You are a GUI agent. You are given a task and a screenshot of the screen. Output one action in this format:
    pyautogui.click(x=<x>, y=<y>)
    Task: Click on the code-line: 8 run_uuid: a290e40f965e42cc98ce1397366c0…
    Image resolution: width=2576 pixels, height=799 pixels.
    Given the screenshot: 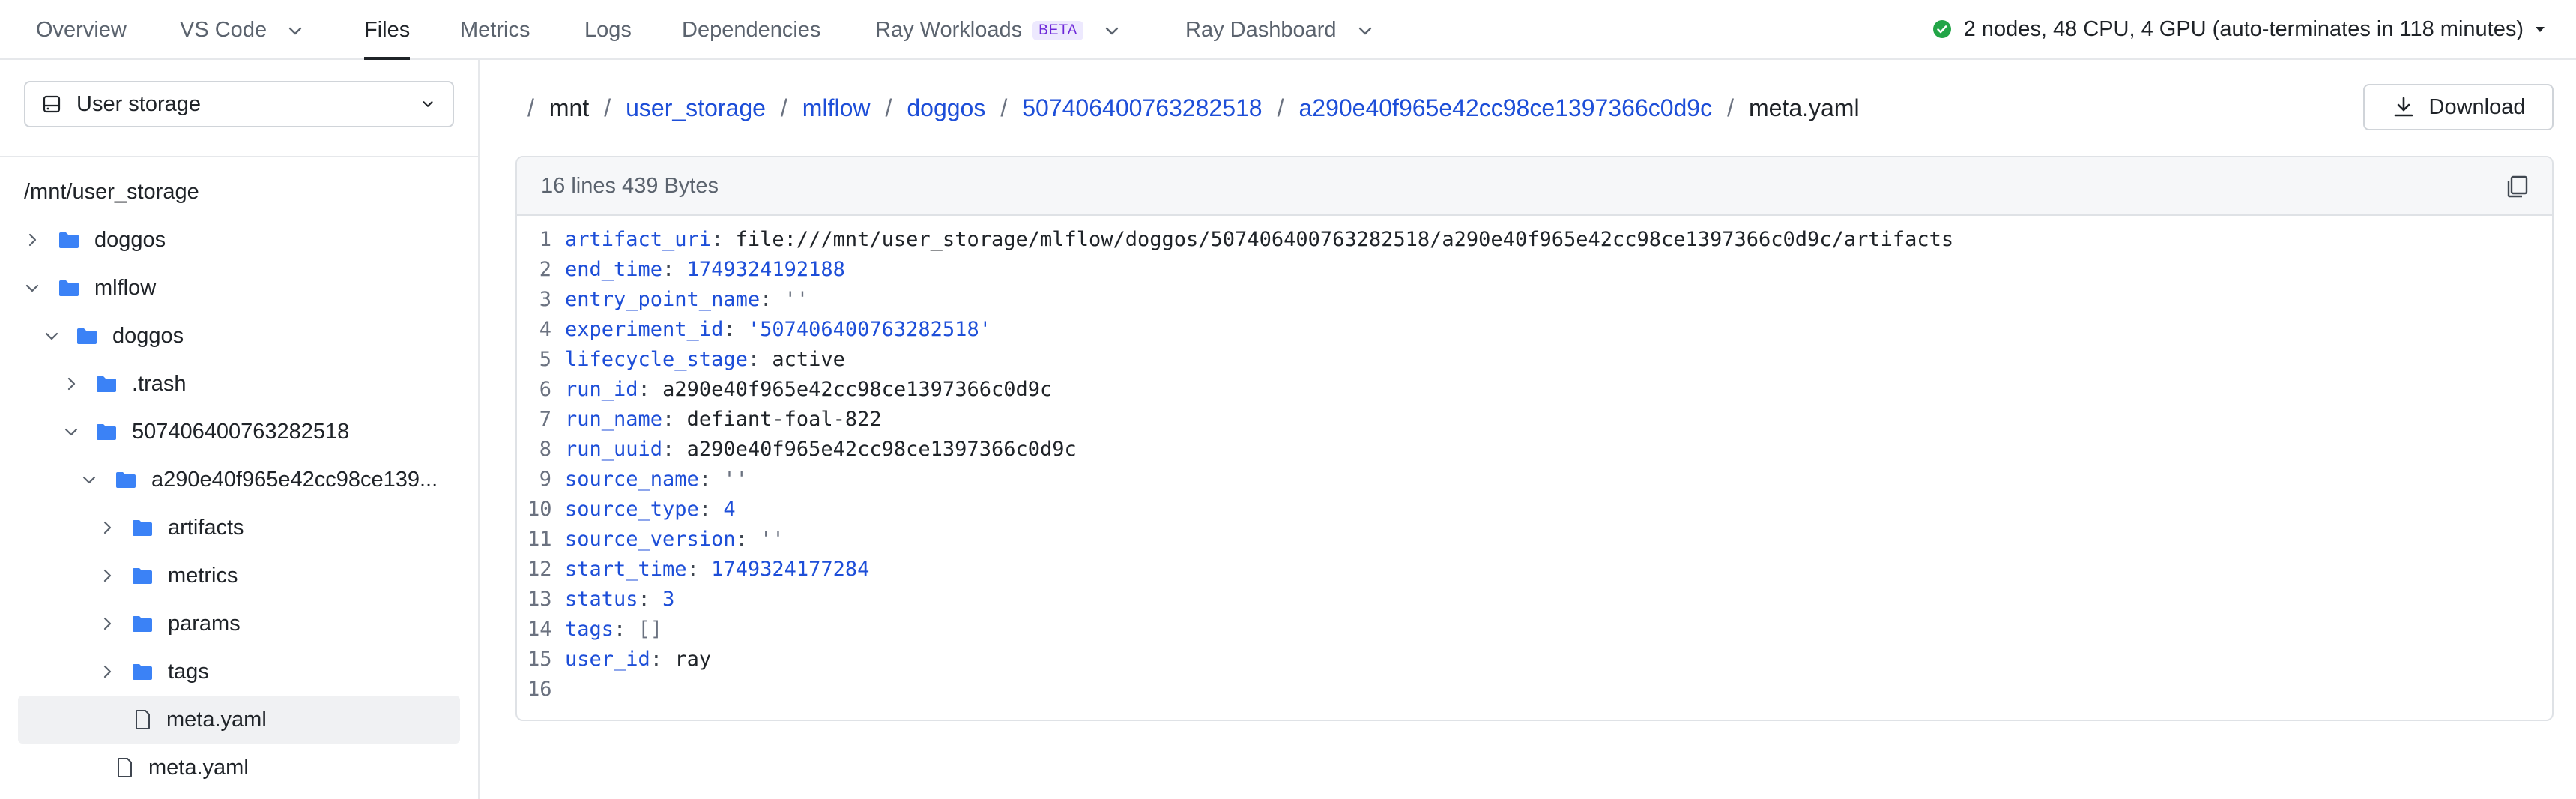 What is the action you would take?
    pyautogui.click(x=1534, y=450)
    